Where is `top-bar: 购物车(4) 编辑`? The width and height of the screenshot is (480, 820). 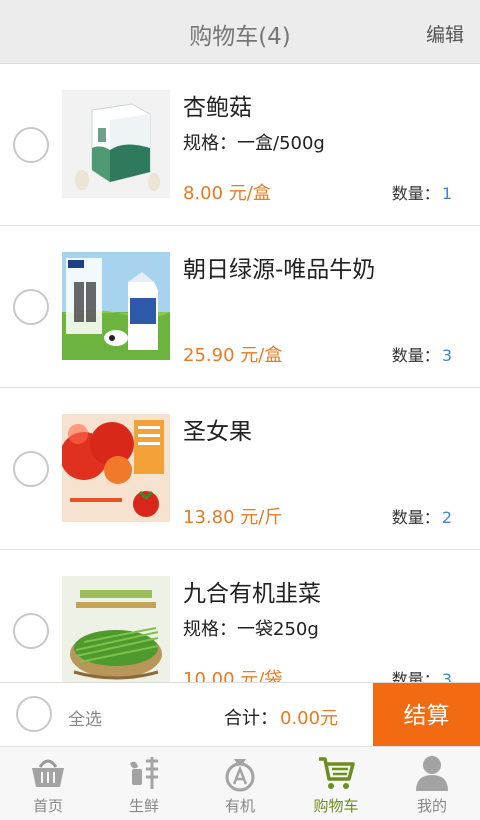 top-bar: 购物车(4) 编辑 is located at coordinates (240, 32).